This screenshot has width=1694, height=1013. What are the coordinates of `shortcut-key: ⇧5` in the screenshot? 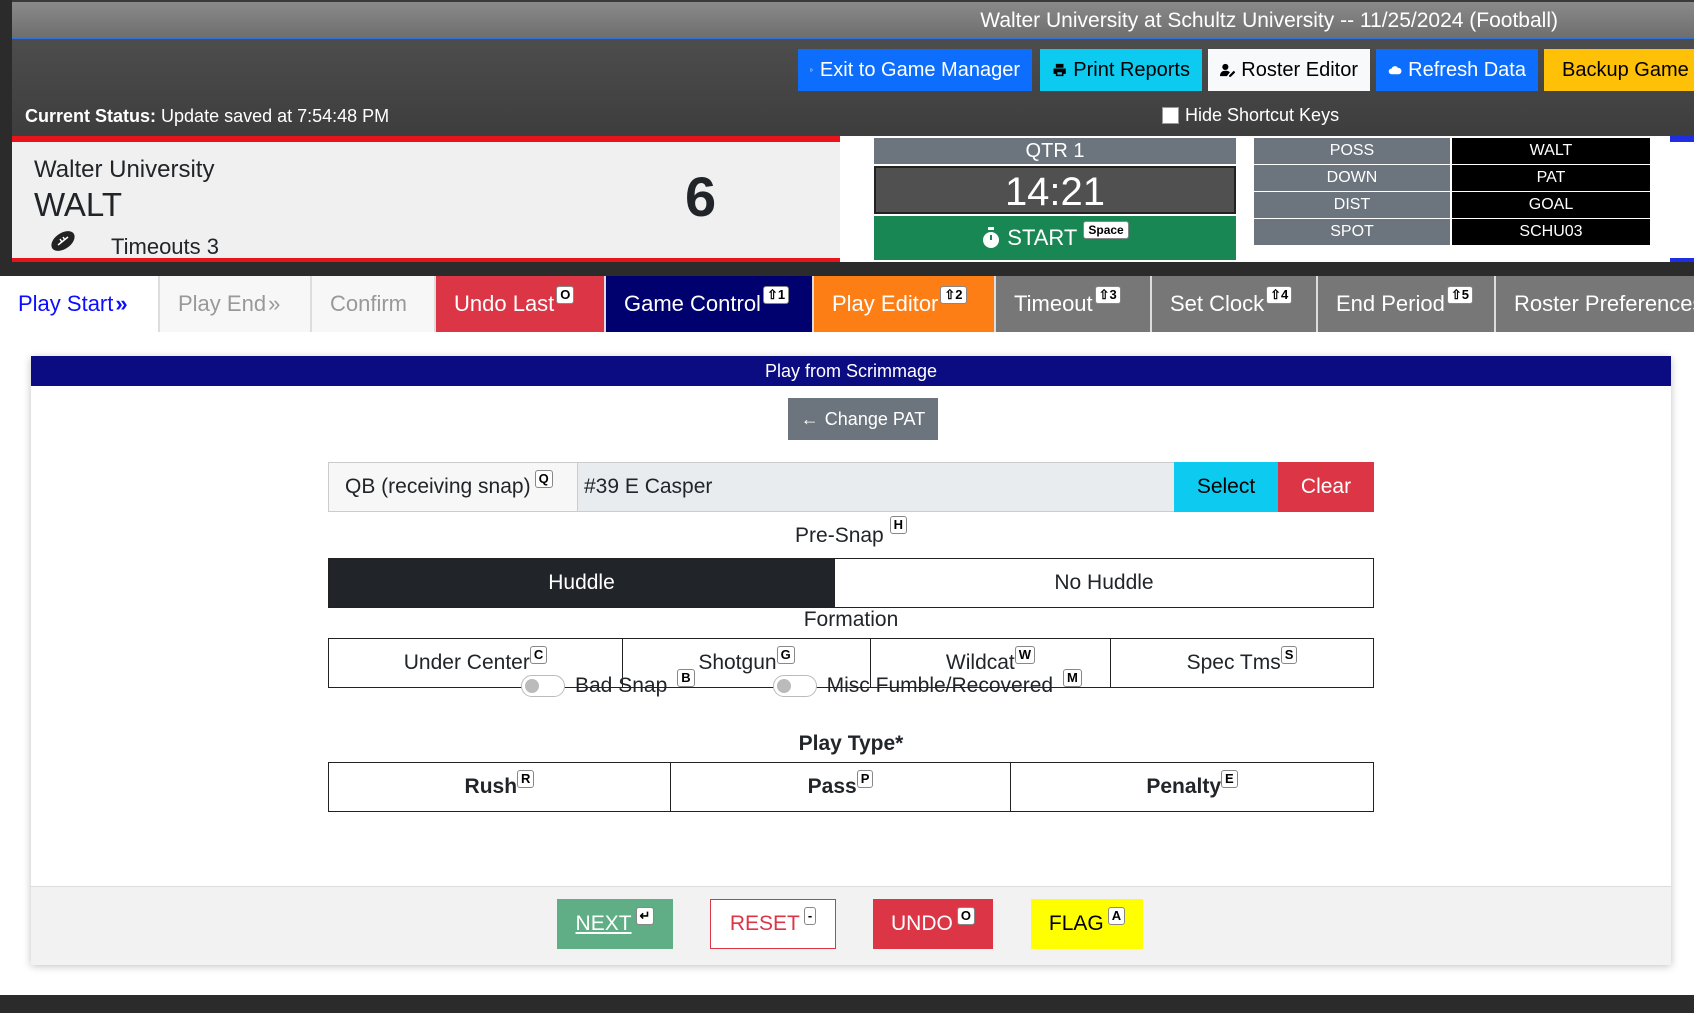 It's located at (1459, 295).